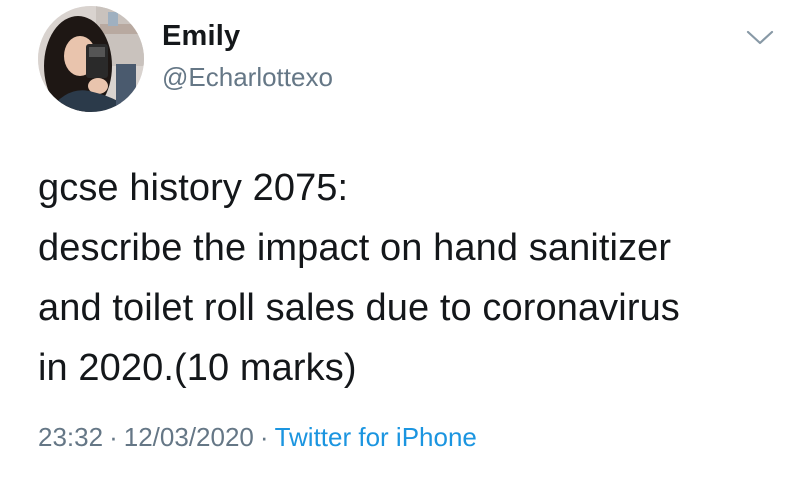 The width and height of the screenshot is (800, 480). Describe the element at coordinates (247, 77) in the screenshot. I see `username: @Echarlottexo` at that location.